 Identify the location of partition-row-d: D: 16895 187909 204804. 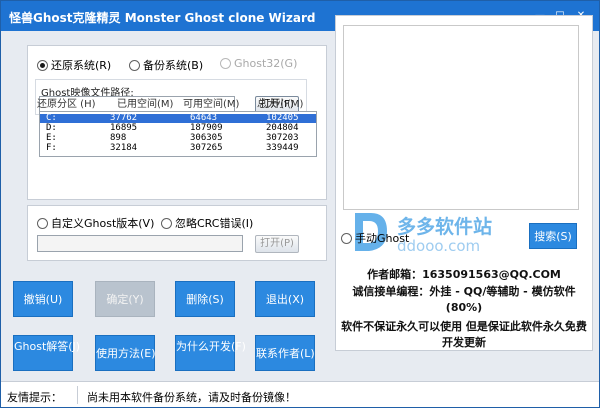
(178, 128).